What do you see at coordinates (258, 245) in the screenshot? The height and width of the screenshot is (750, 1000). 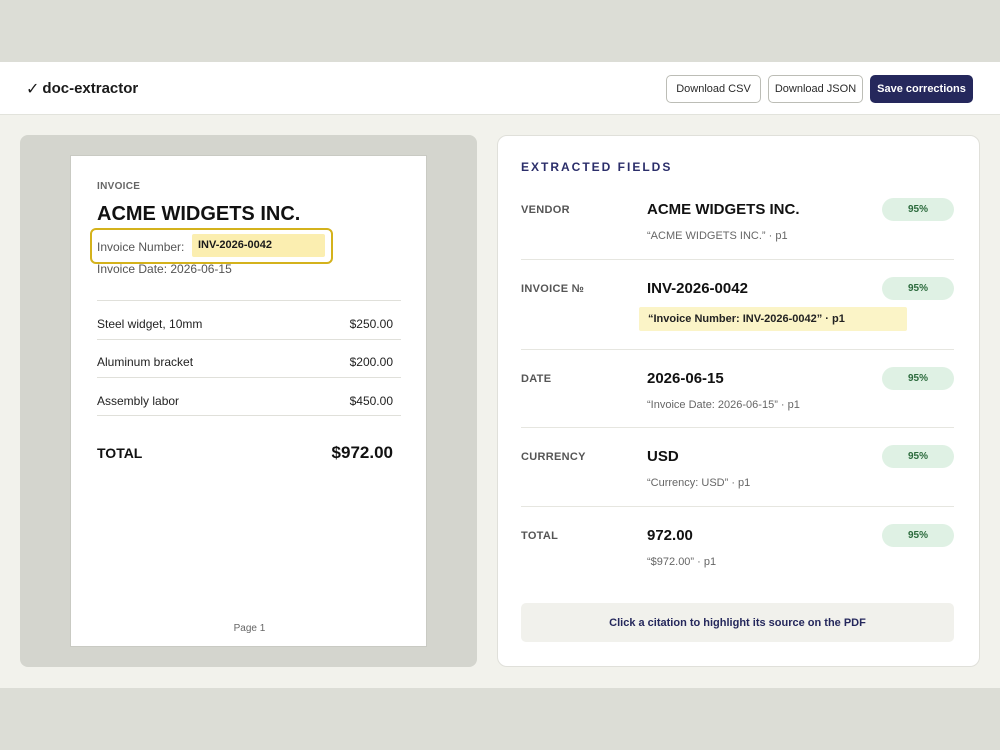 I see `invoice-number-value: INV-2026-0042` at bounding box center [258, 245].